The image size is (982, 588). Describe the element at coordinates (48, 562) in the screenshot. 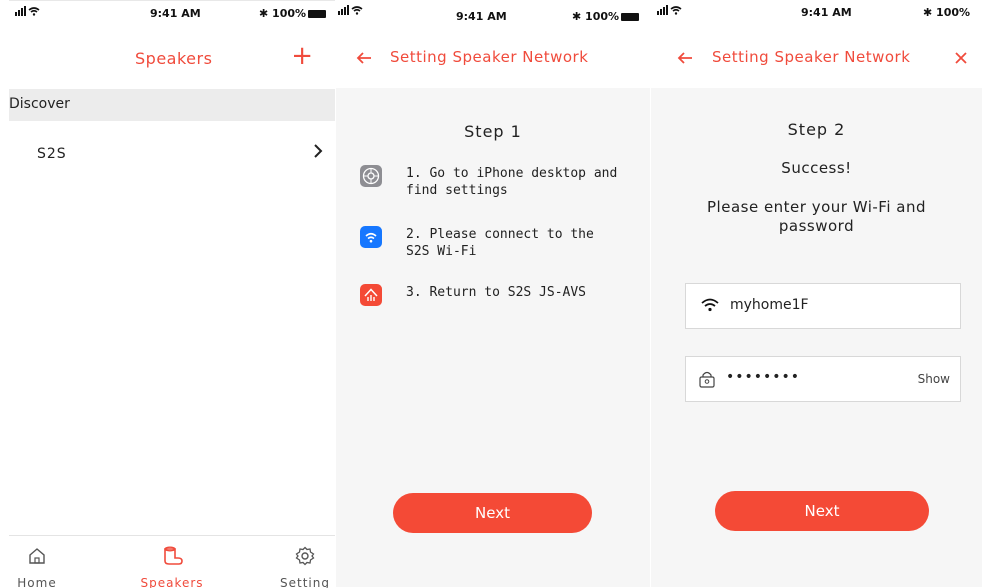

I see `tab-home: Home` at that location.